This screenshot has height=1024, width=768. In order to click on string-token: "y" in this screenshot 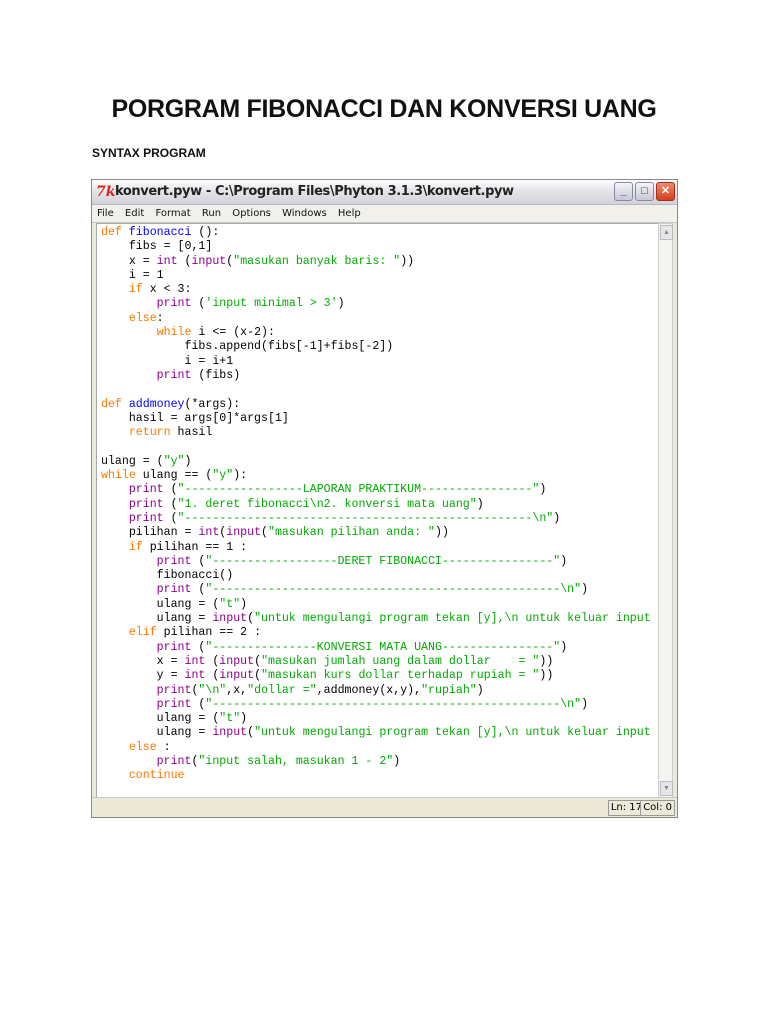, I will do `click(223, 476)`.